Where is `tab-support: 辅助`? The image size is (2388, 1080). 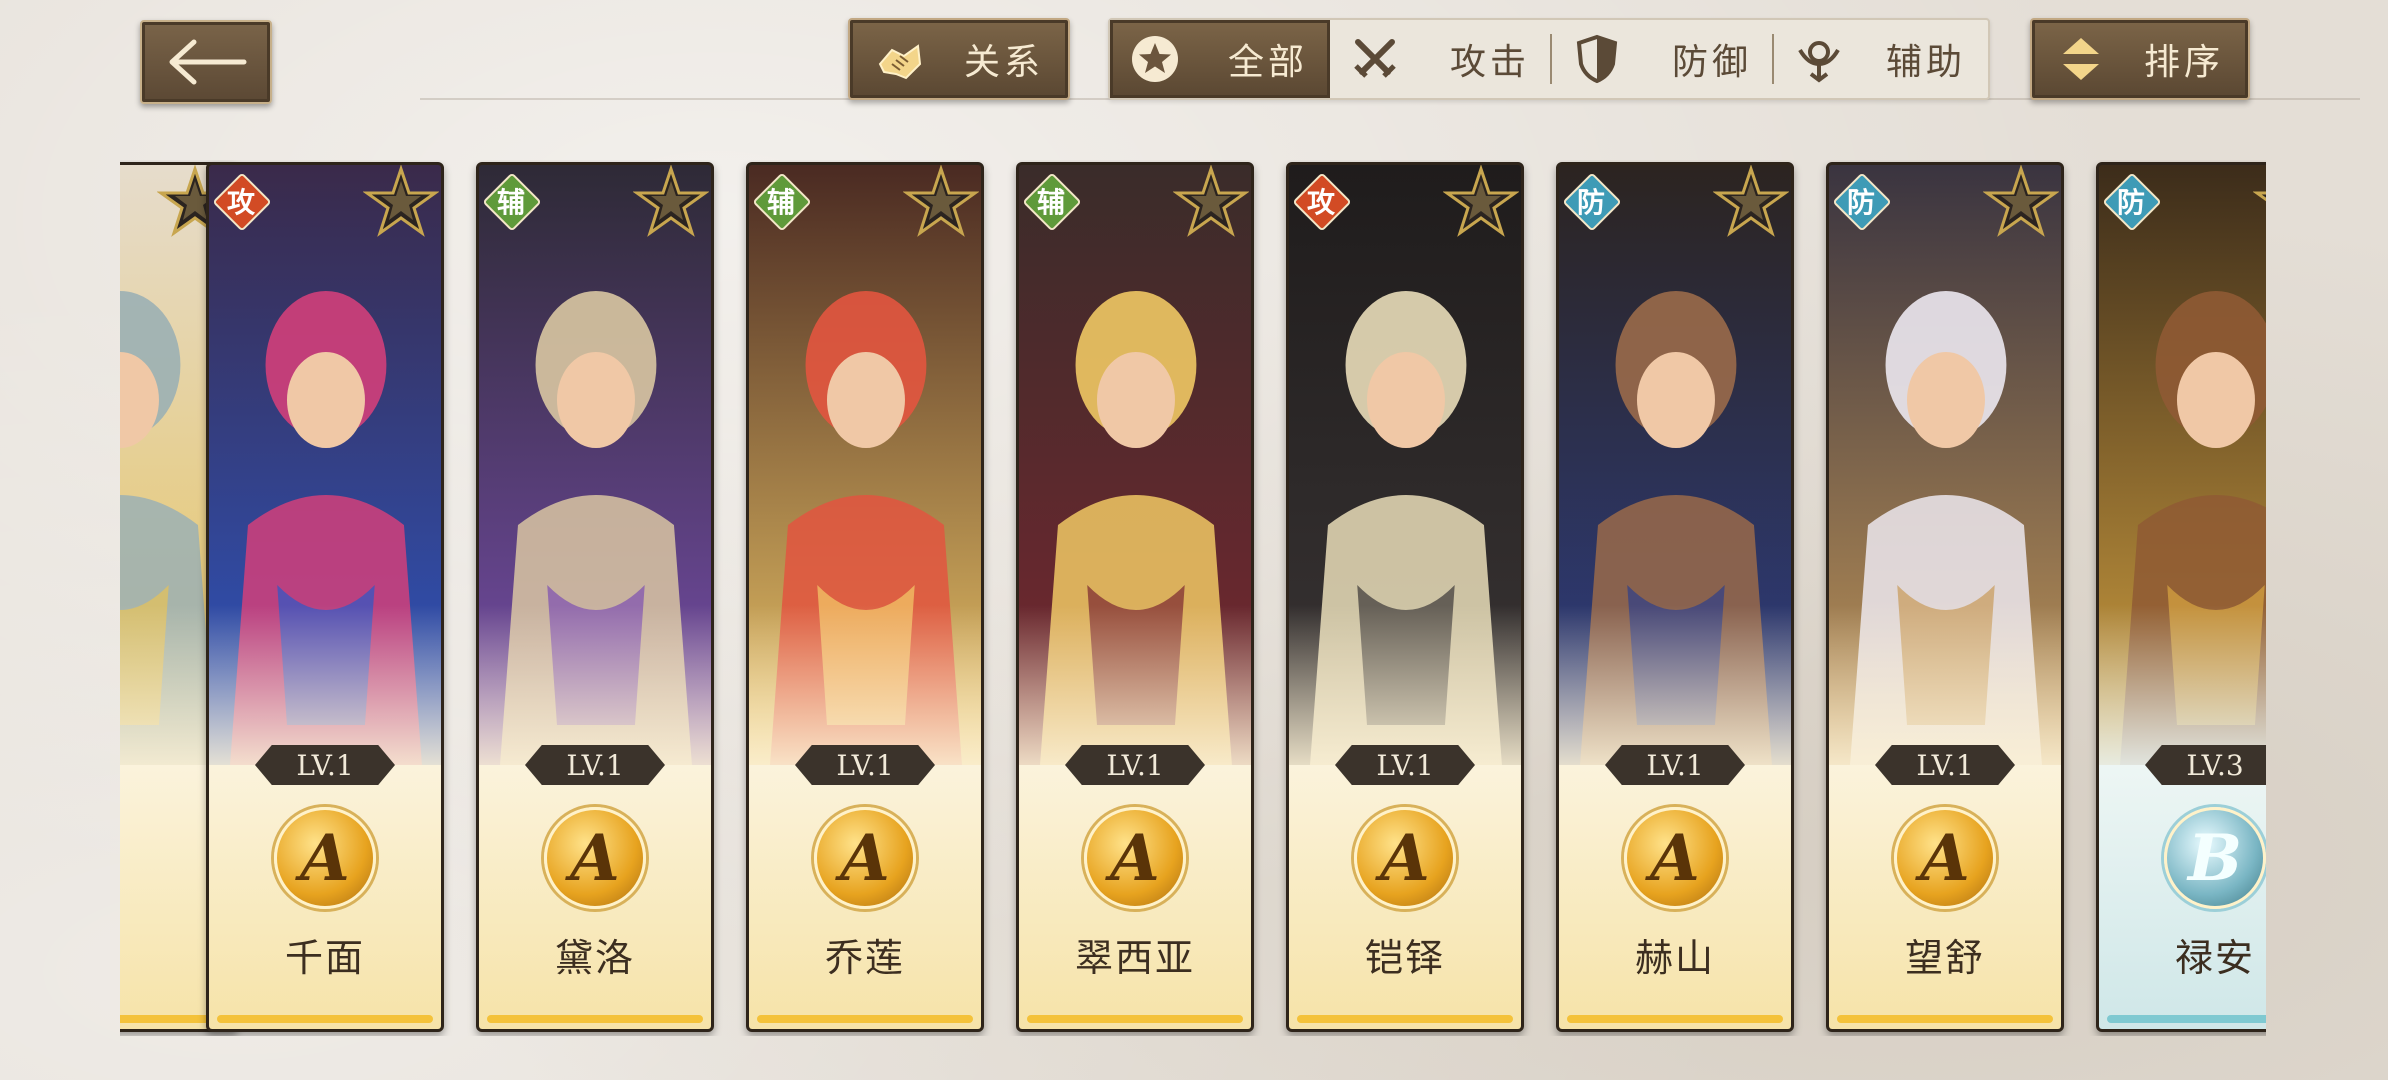
tab-support: 辅助 is located at coordinates (1881, 59).